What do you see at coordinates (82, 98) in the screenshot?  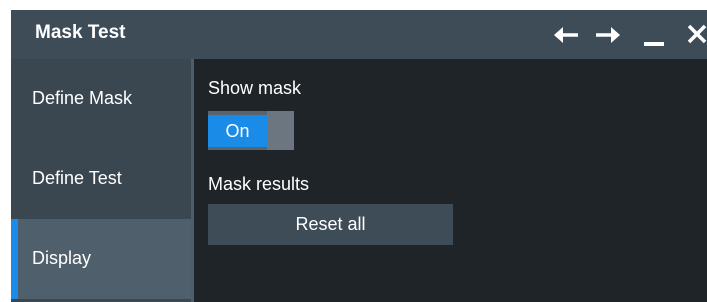 I see `sidebar-item-label: Define Mask` at bounding box center [82, 98].